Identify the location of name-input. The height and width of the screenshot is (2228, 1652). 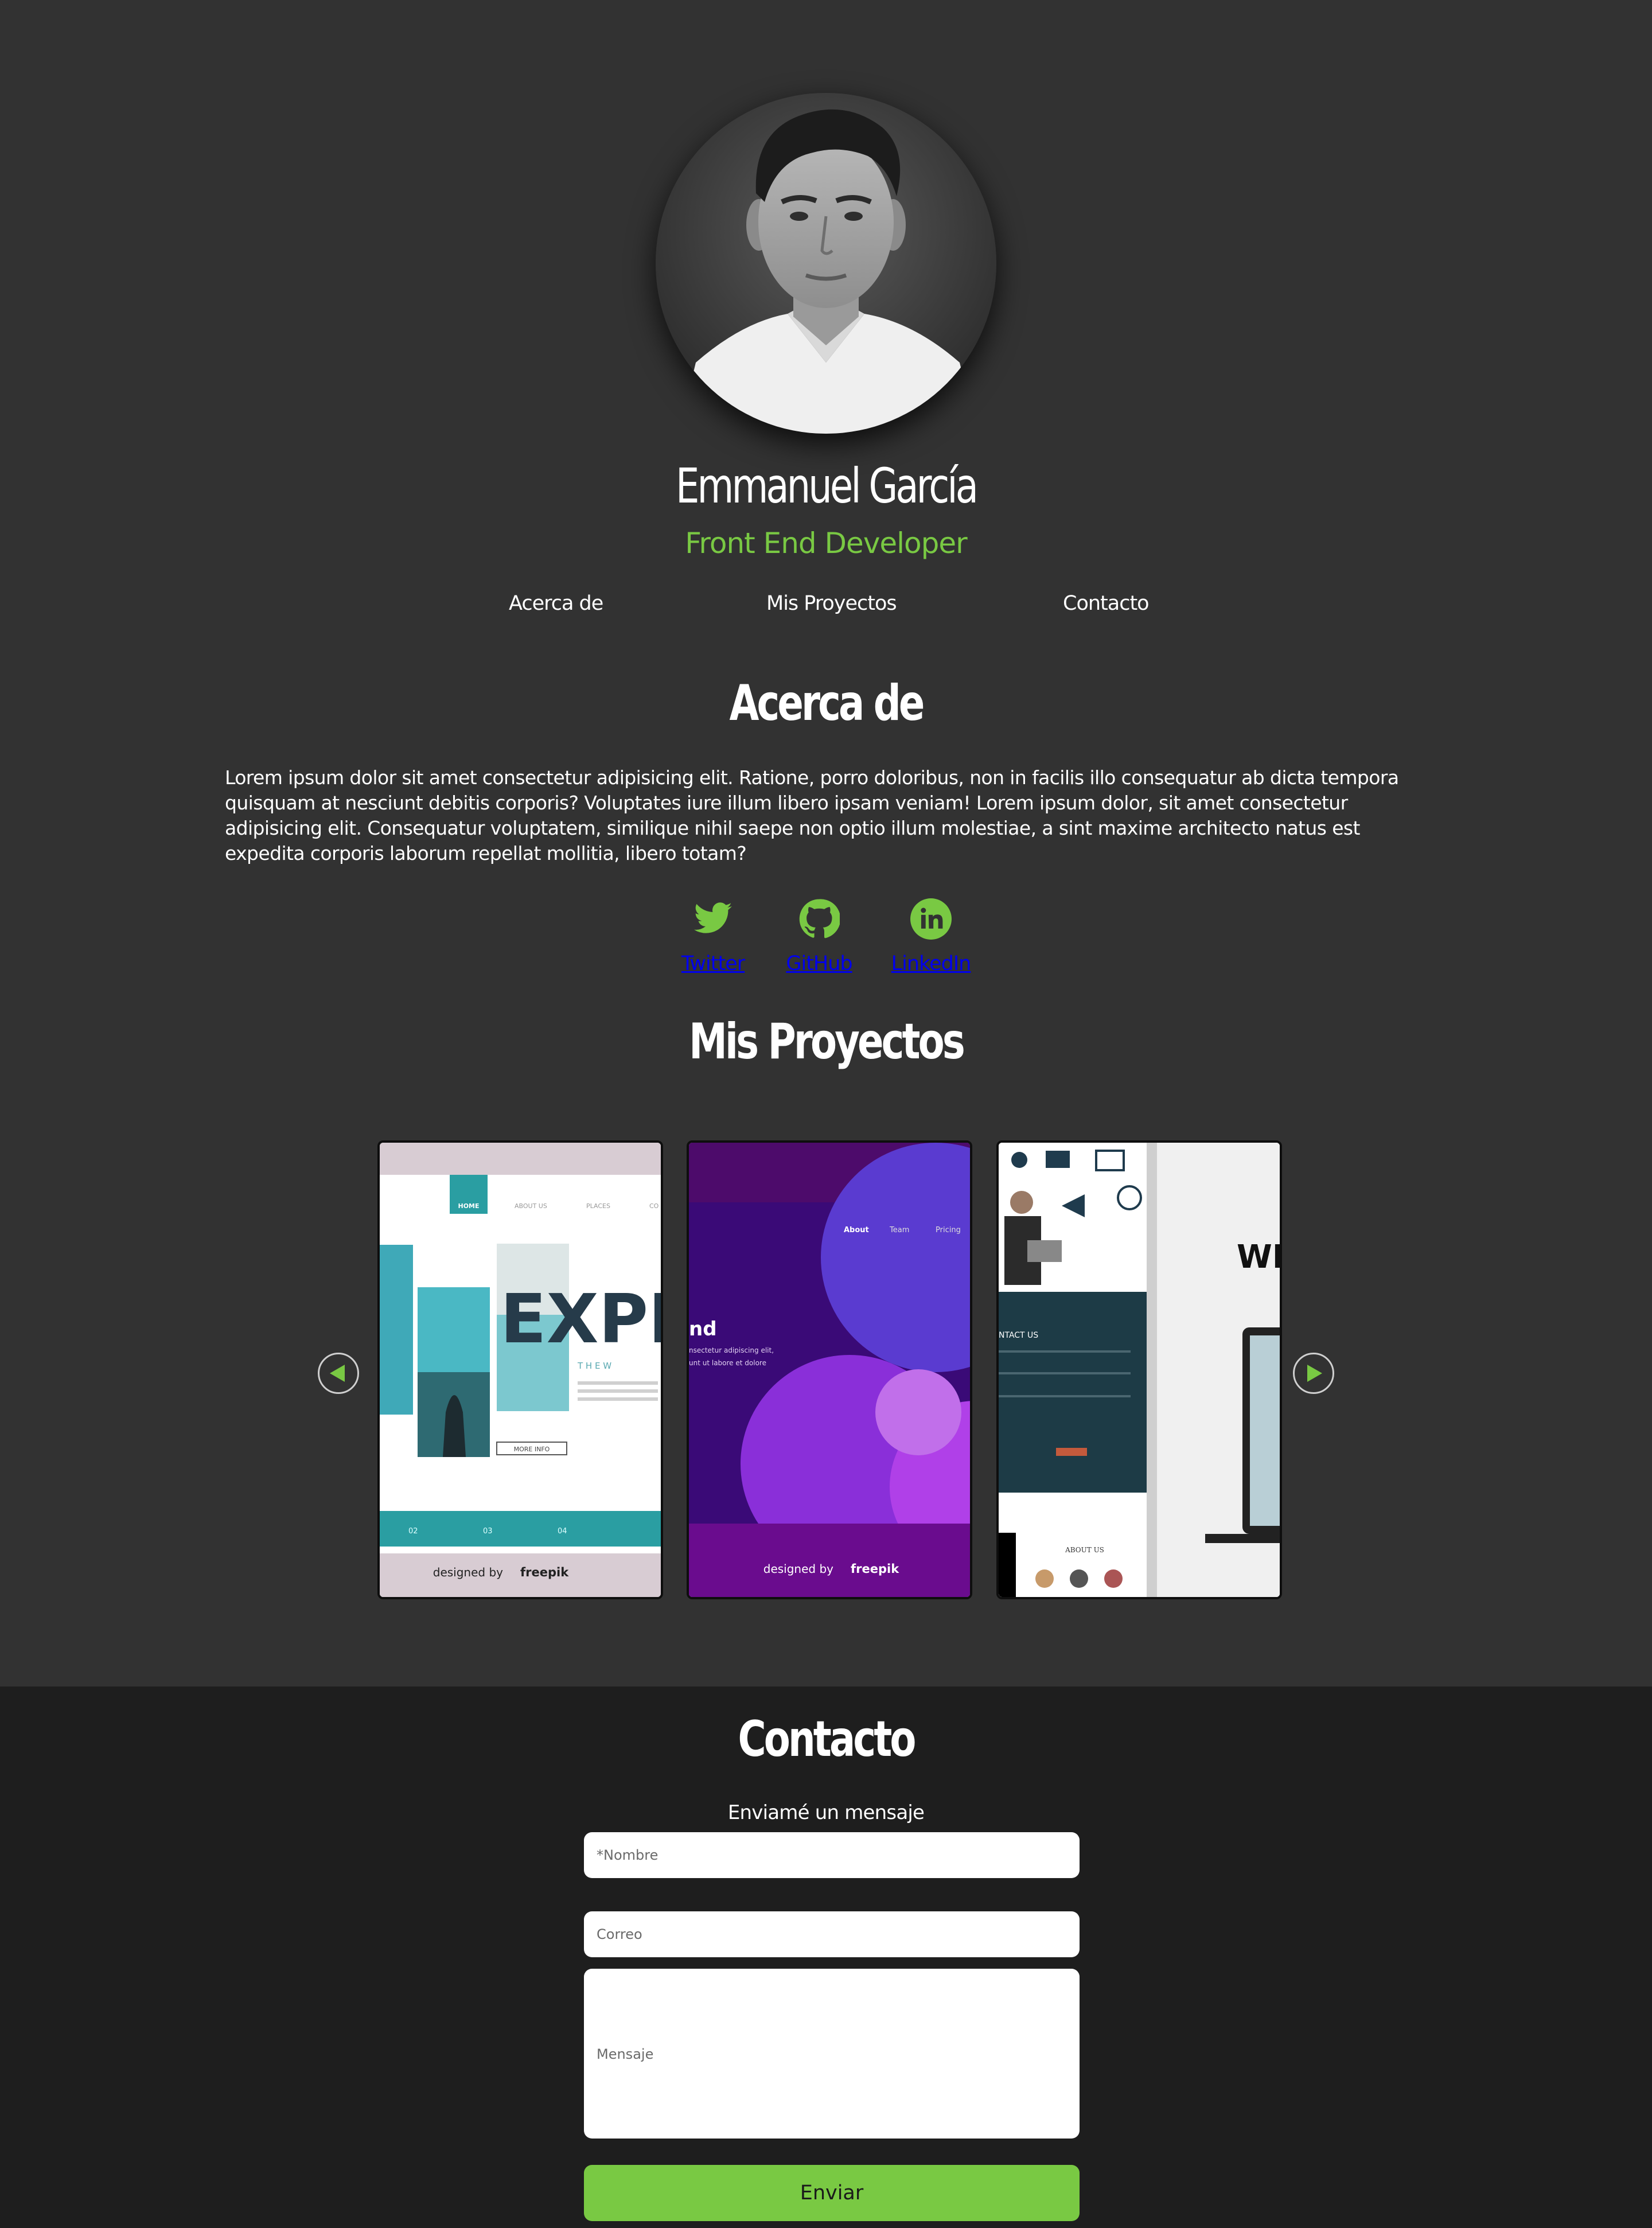
(832, 1855).